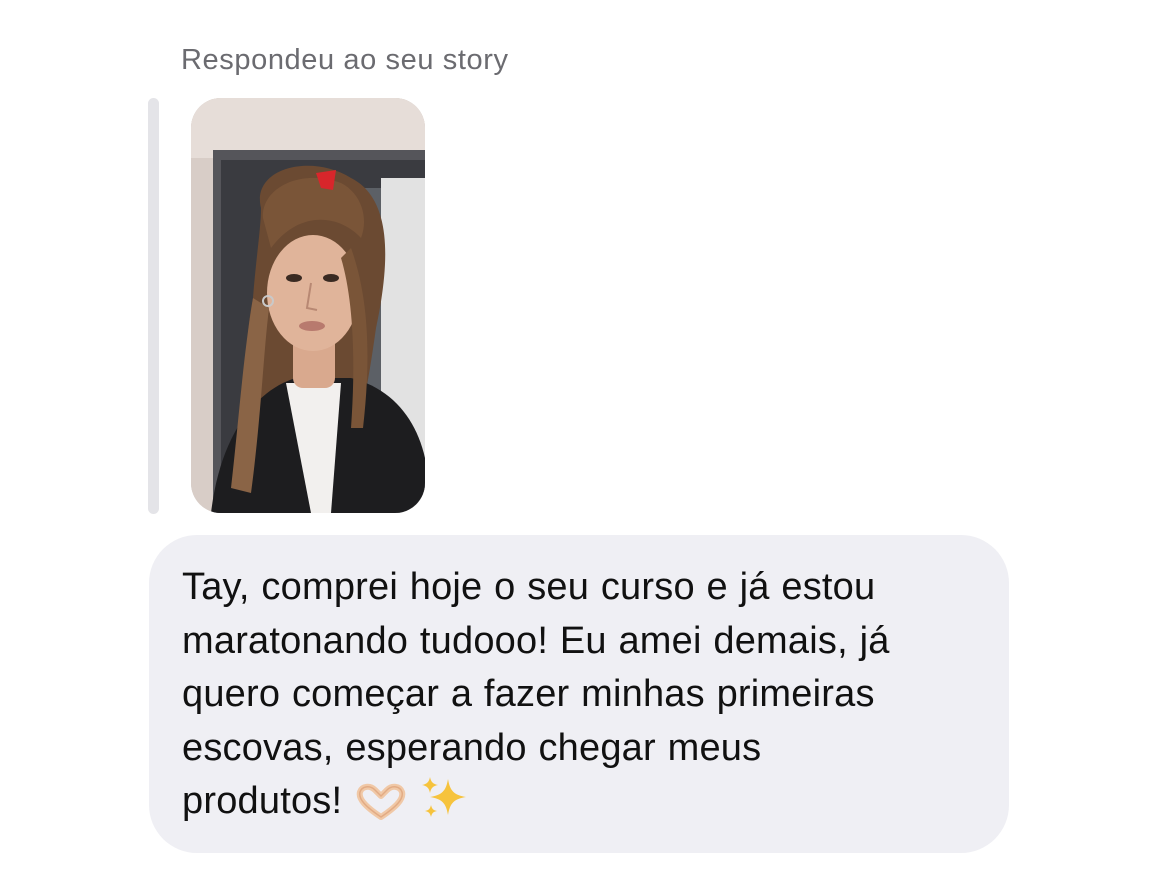 Image resolution: width=1169 pixels, height=896 pixels. Describe the element at coordinates (381, 810) in the screenshot. I see `heart-hands-icon` at that location.